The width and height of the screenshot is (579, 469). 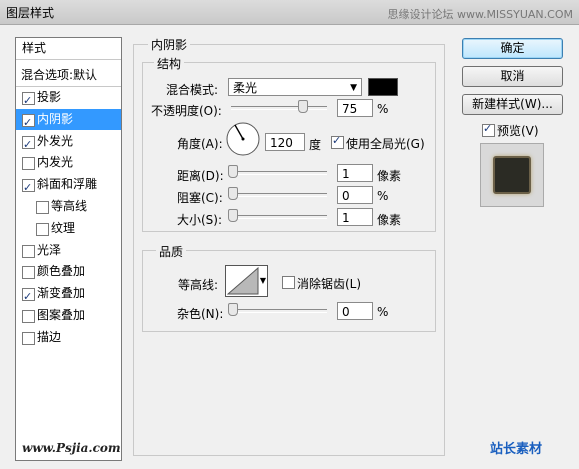 I want to click on preview-checkbox, so click(x=488, y=129).